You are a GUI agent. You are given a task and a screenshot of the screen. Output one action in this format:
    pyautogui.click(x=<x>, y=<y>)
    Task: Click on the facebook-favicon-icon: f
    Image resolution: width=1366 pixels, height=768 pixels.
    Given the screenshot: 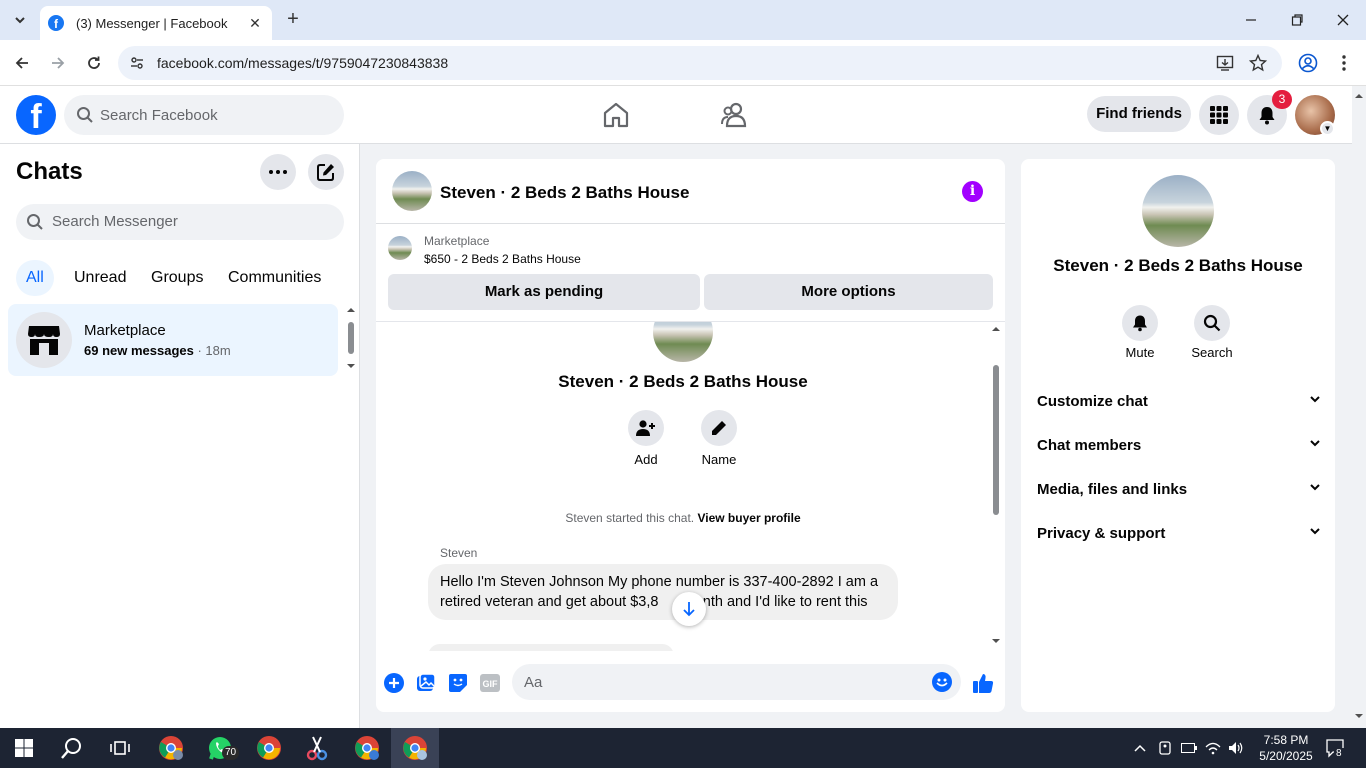 What is the action you would take?
    pyautogui.click(x=56, y=23)
    